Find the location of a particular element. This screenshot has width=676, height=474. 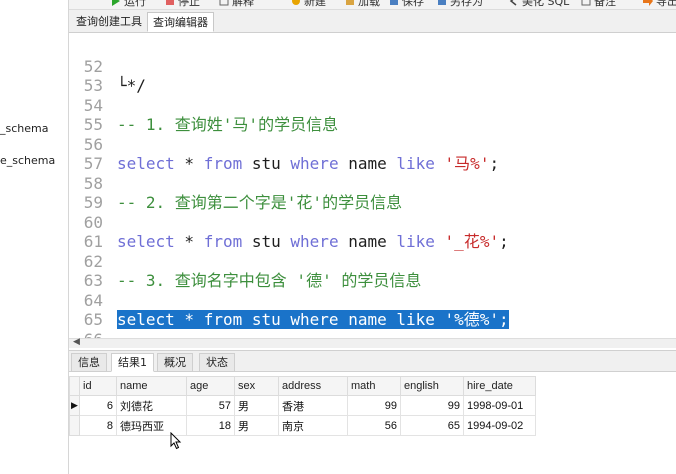

load-icon is located at coordinates (350, 3).